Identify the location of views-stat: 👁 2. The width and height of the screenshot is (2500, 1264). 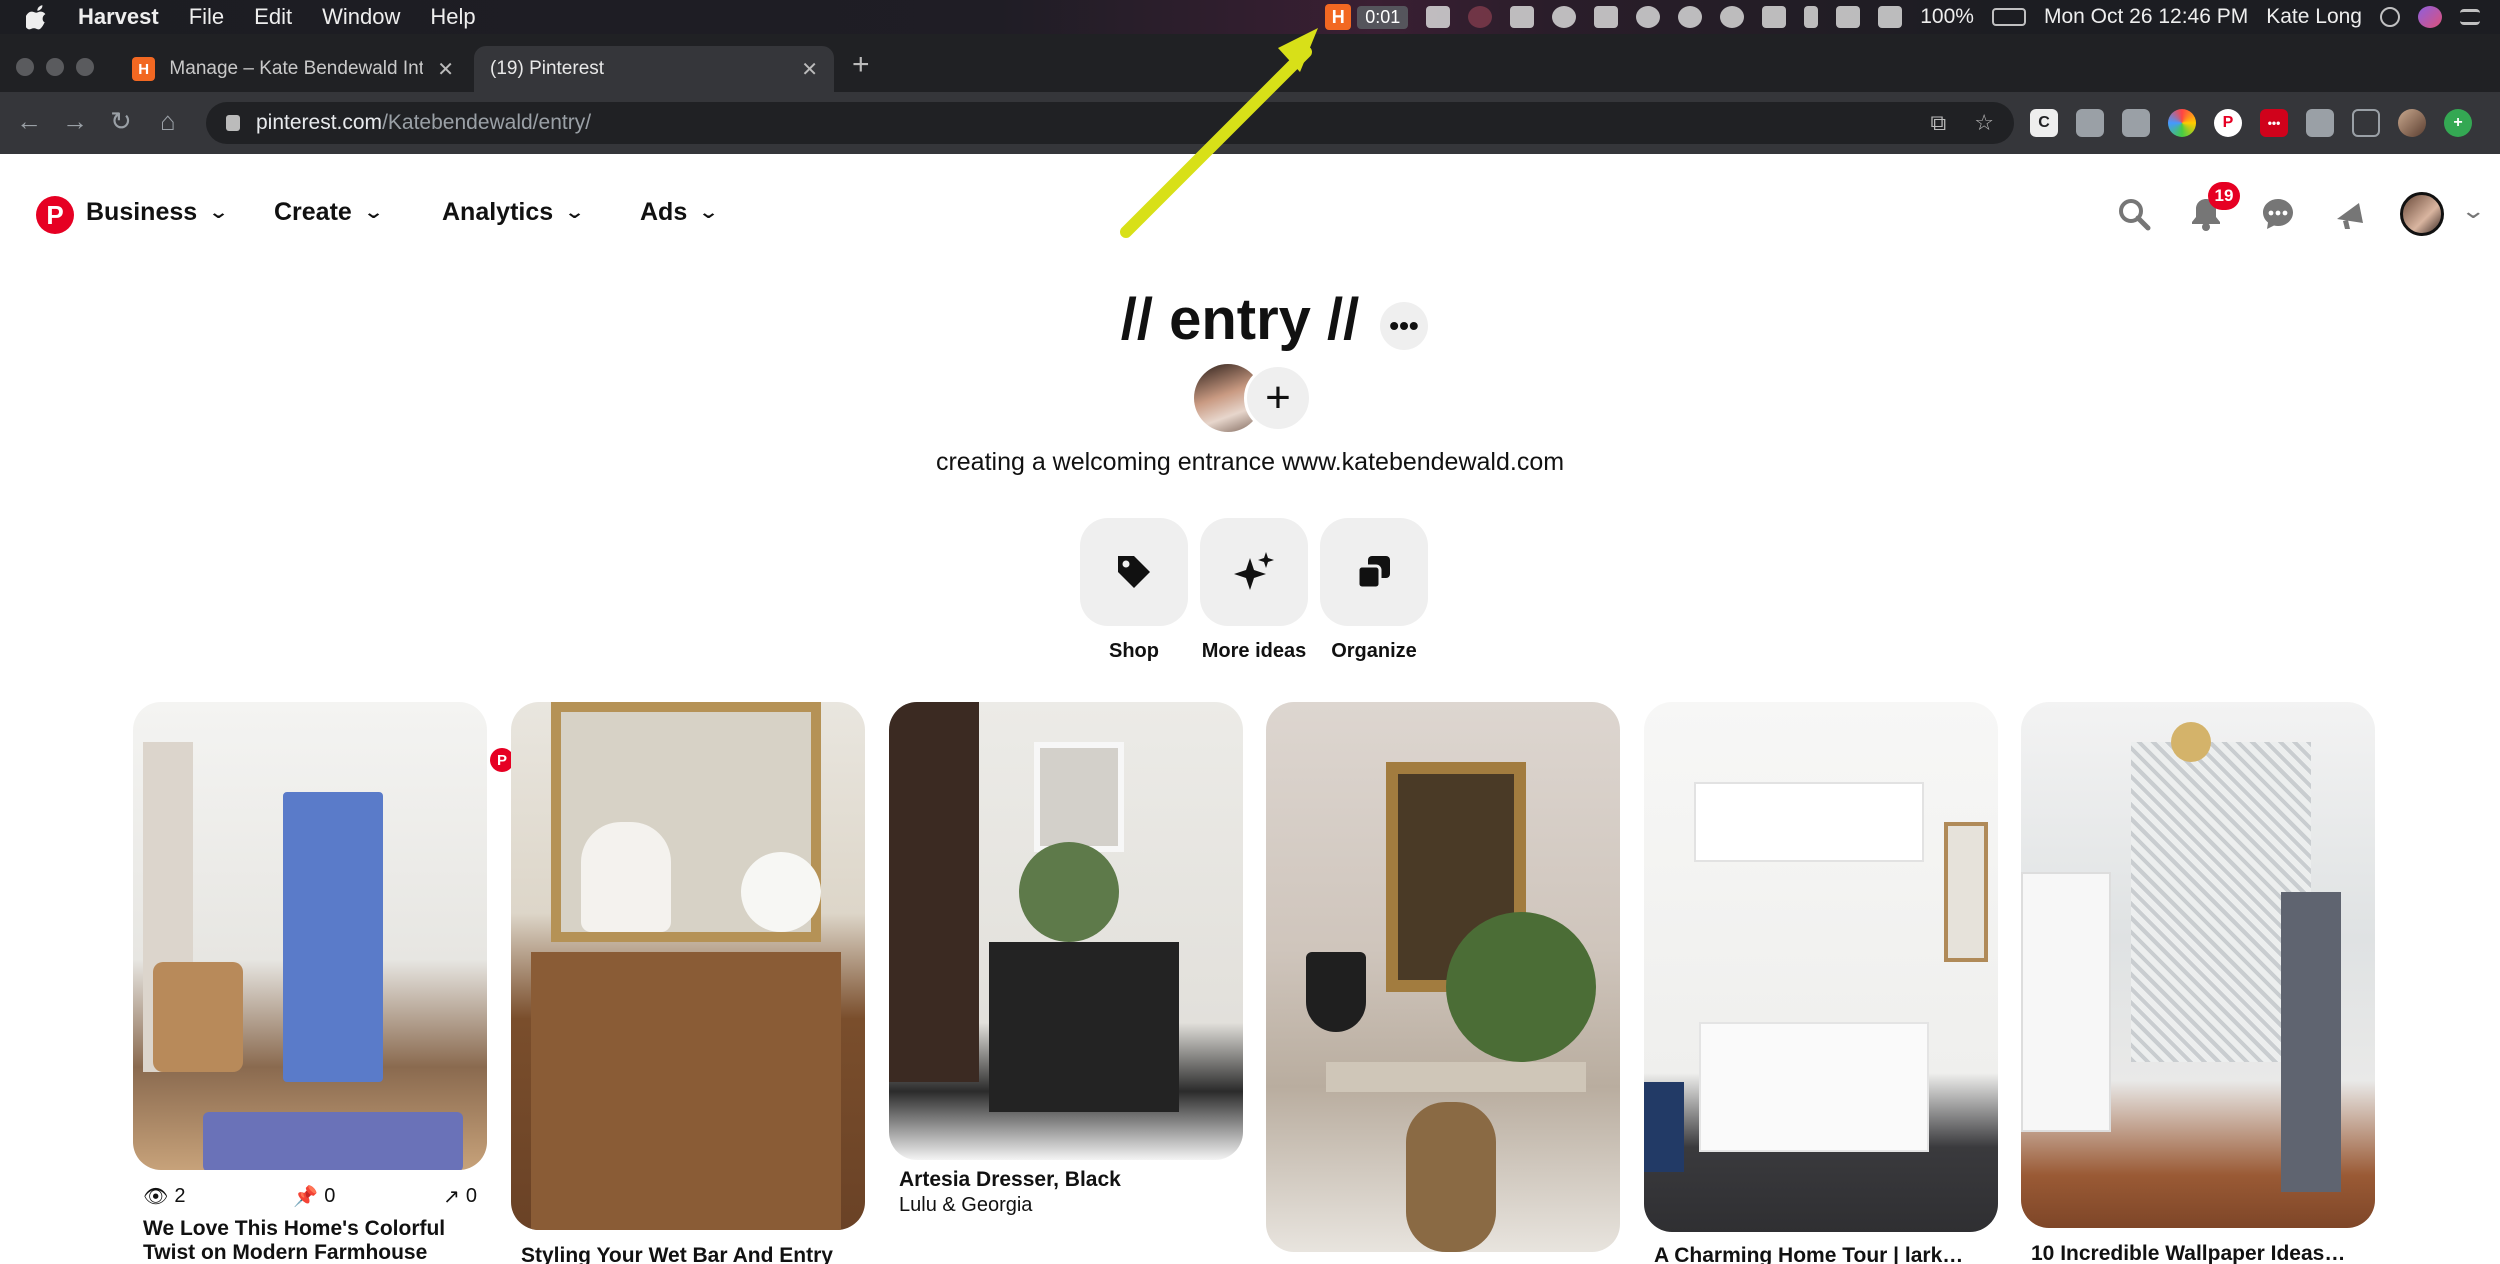
(164, 1196).